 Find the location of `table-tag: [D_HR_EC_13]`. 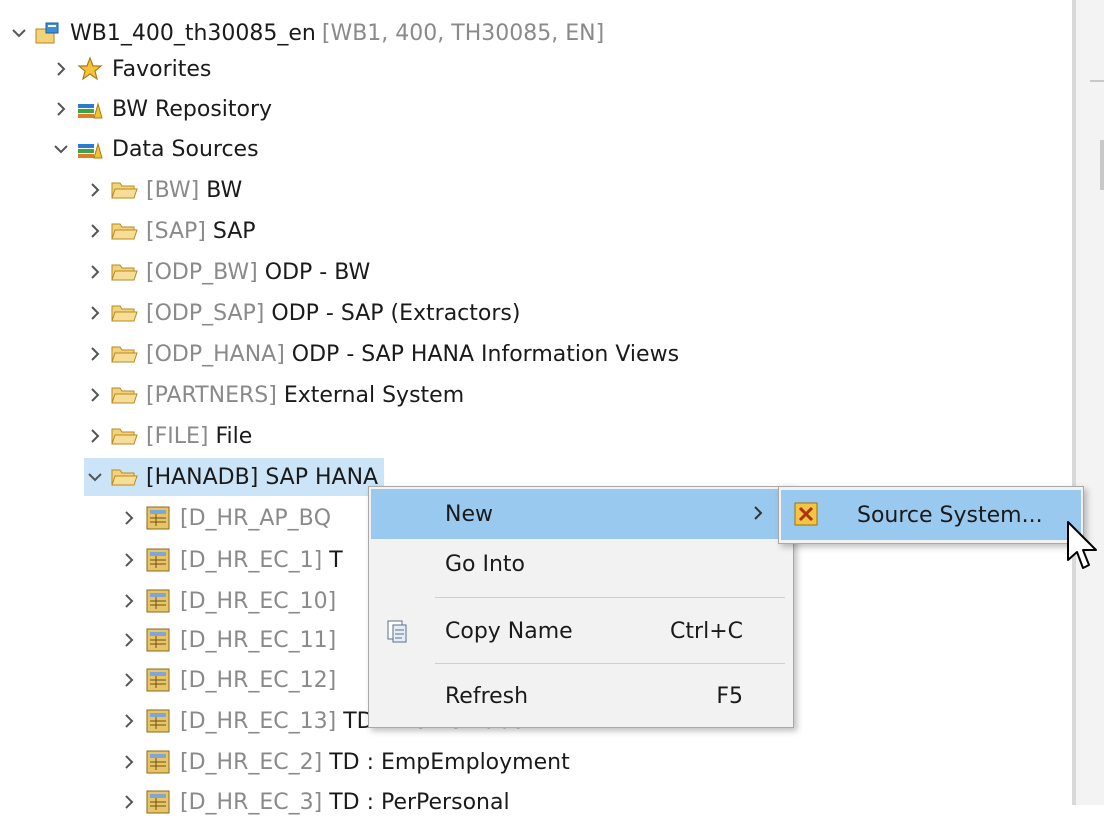

table-tag: [D_HR_EC_13] is located at coordinates (258, 721).